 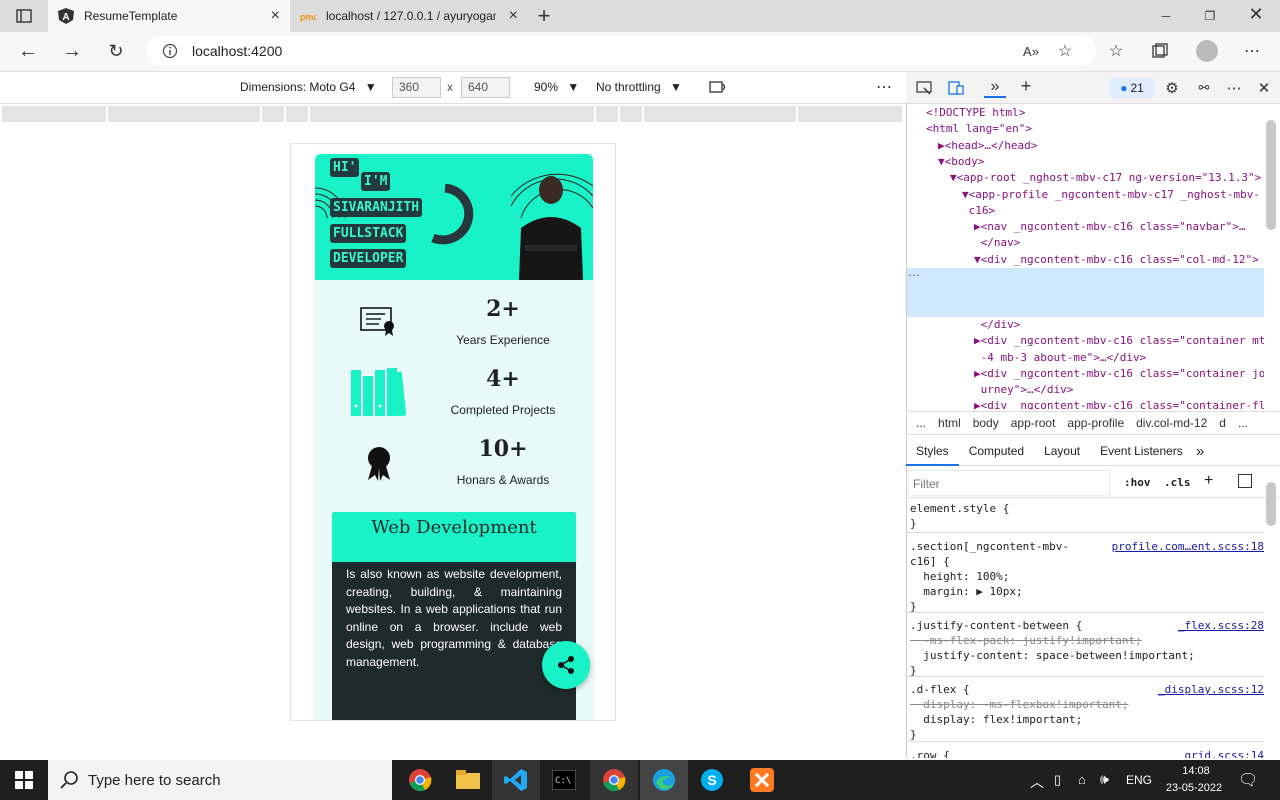 I want to click on favorites-icon: ☆, so click(x=1116, y=51).